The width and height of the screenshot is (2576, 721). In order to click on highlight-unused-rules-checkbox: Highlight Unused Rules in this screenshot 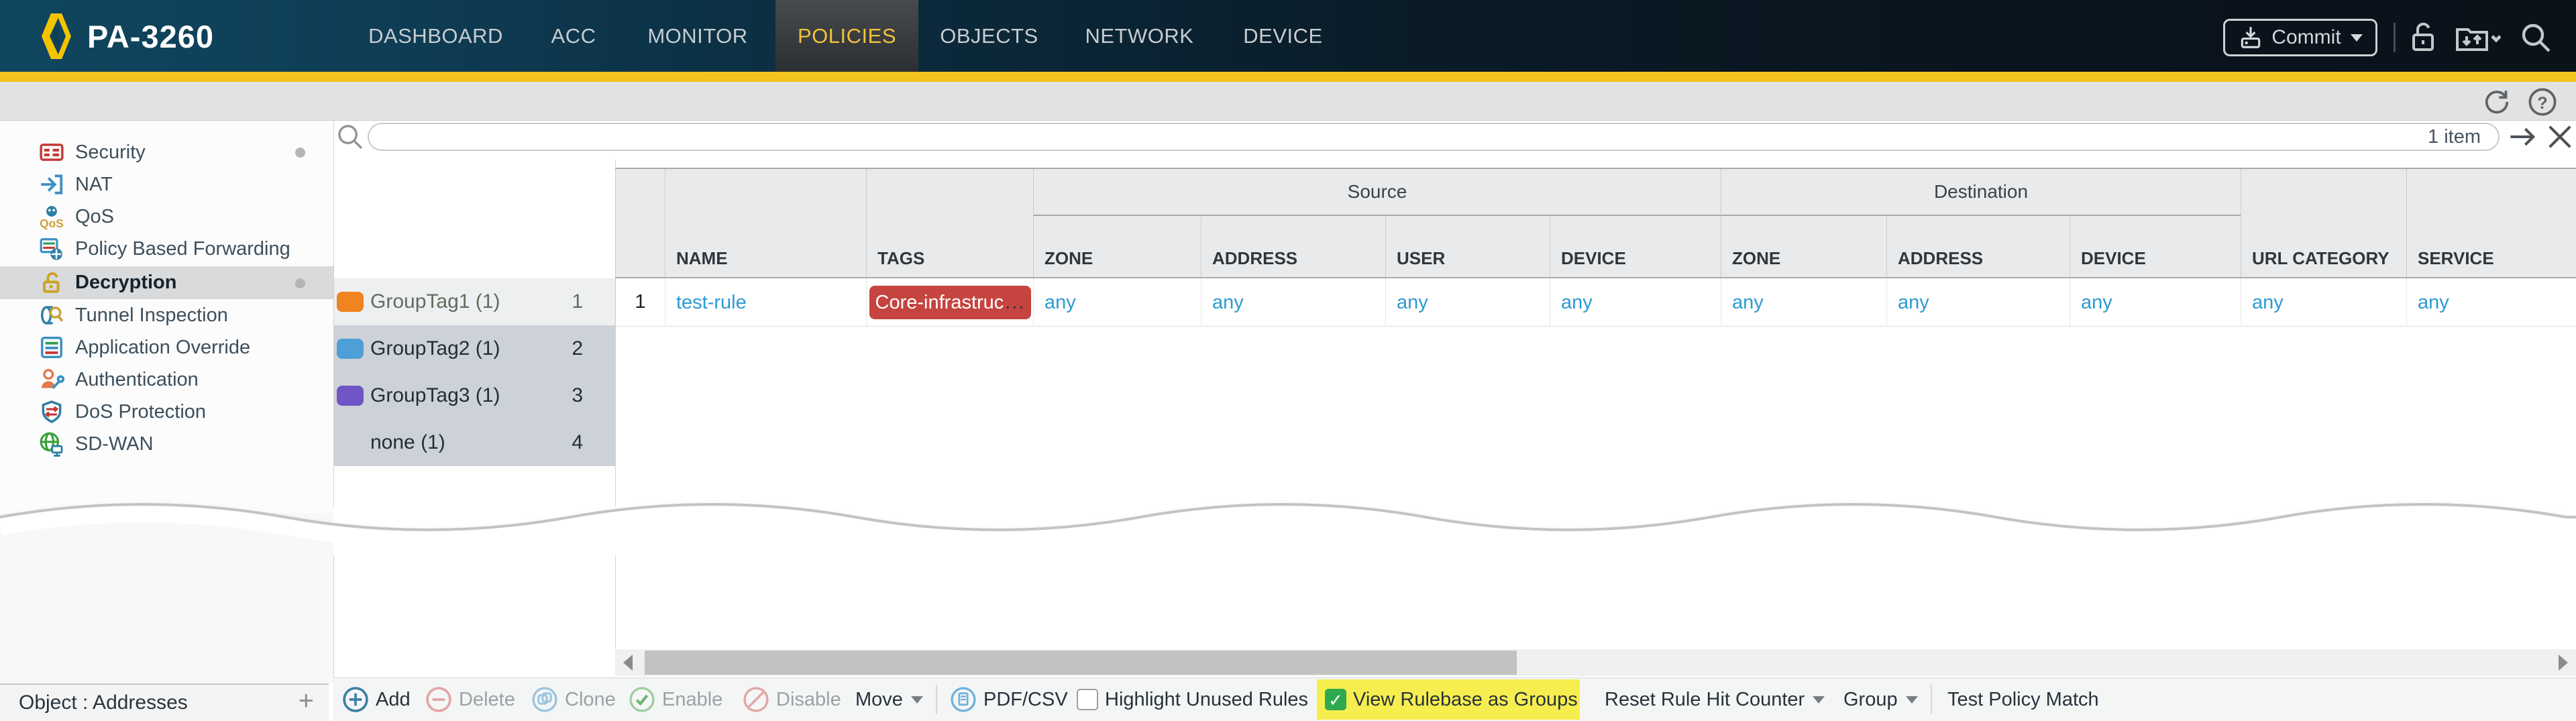, I will do `click(1192, 699)`.